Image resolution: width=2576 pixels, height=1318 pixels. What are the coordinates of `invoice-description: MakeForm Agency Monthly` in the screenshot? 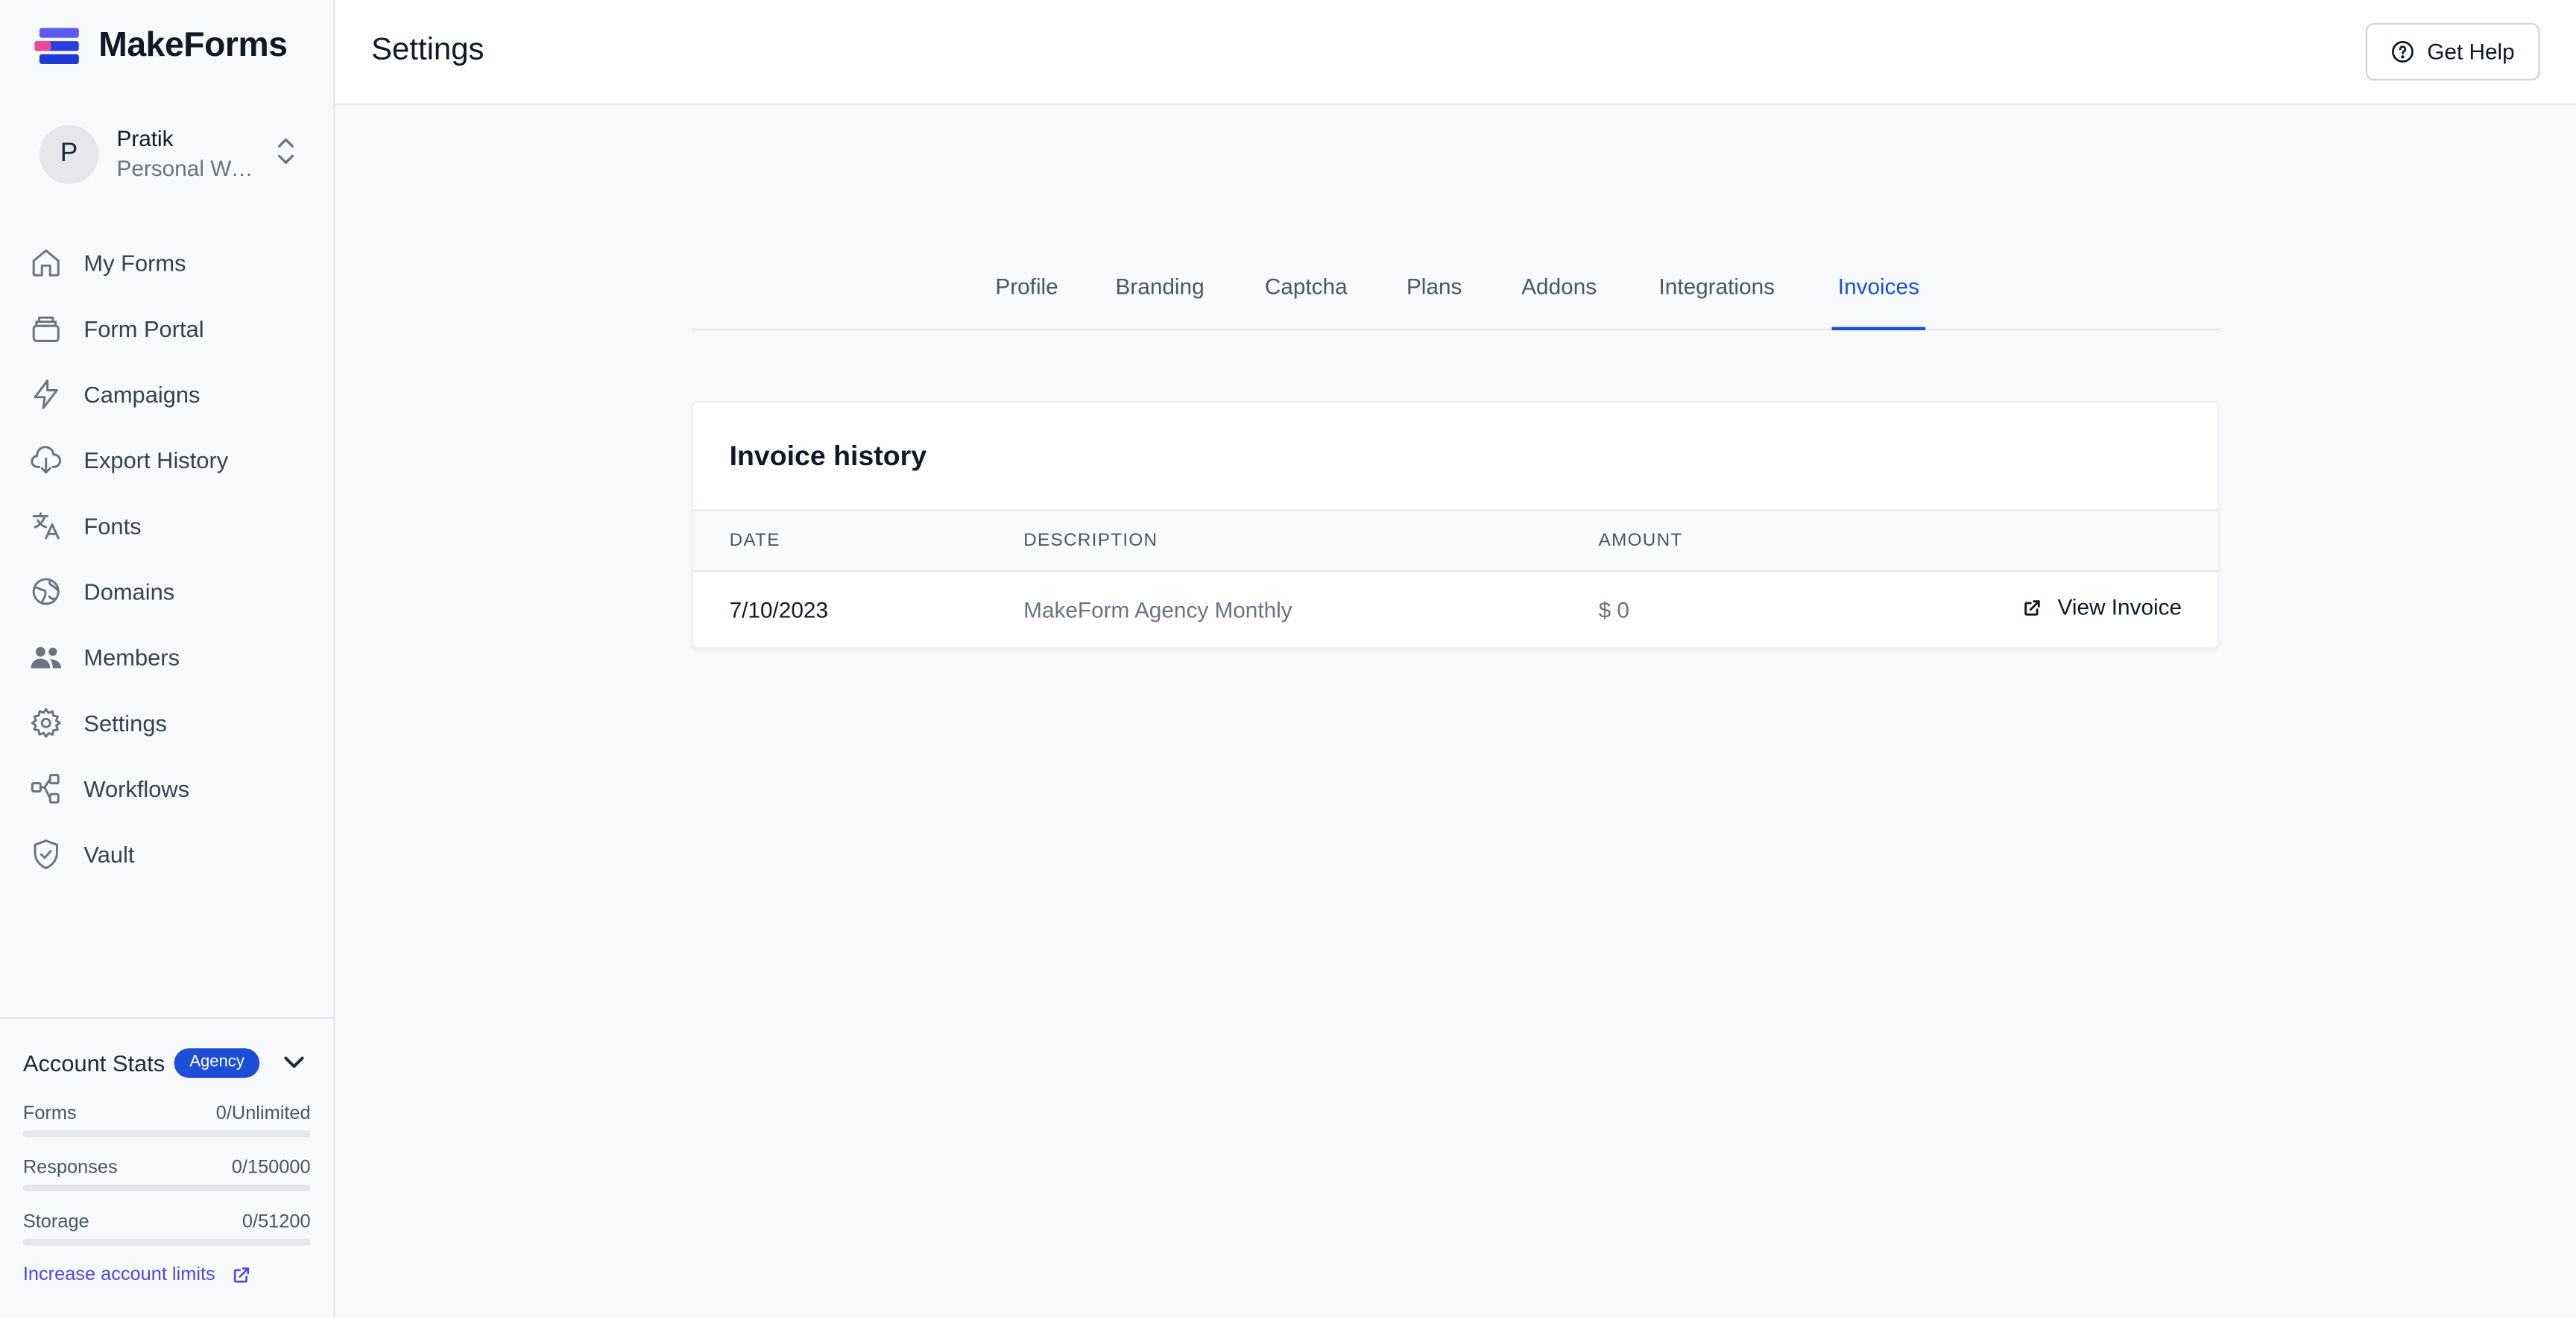 It's located at (1157, 610).